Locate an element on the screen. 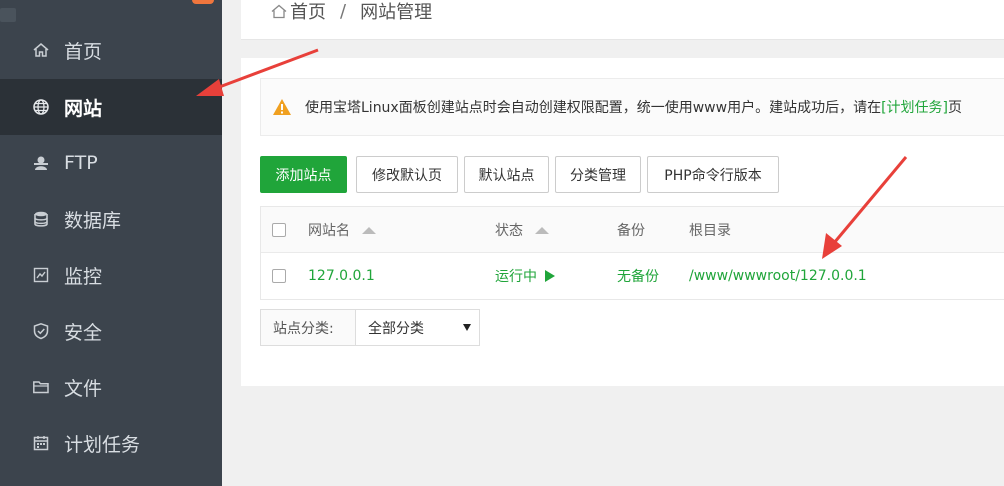 This screenshot has height=486, width=1004. table-row: 127.0.0.1 运行中 无备份 /www/wwwroot/127.0.0.1 is located at coordinates (632, 276).